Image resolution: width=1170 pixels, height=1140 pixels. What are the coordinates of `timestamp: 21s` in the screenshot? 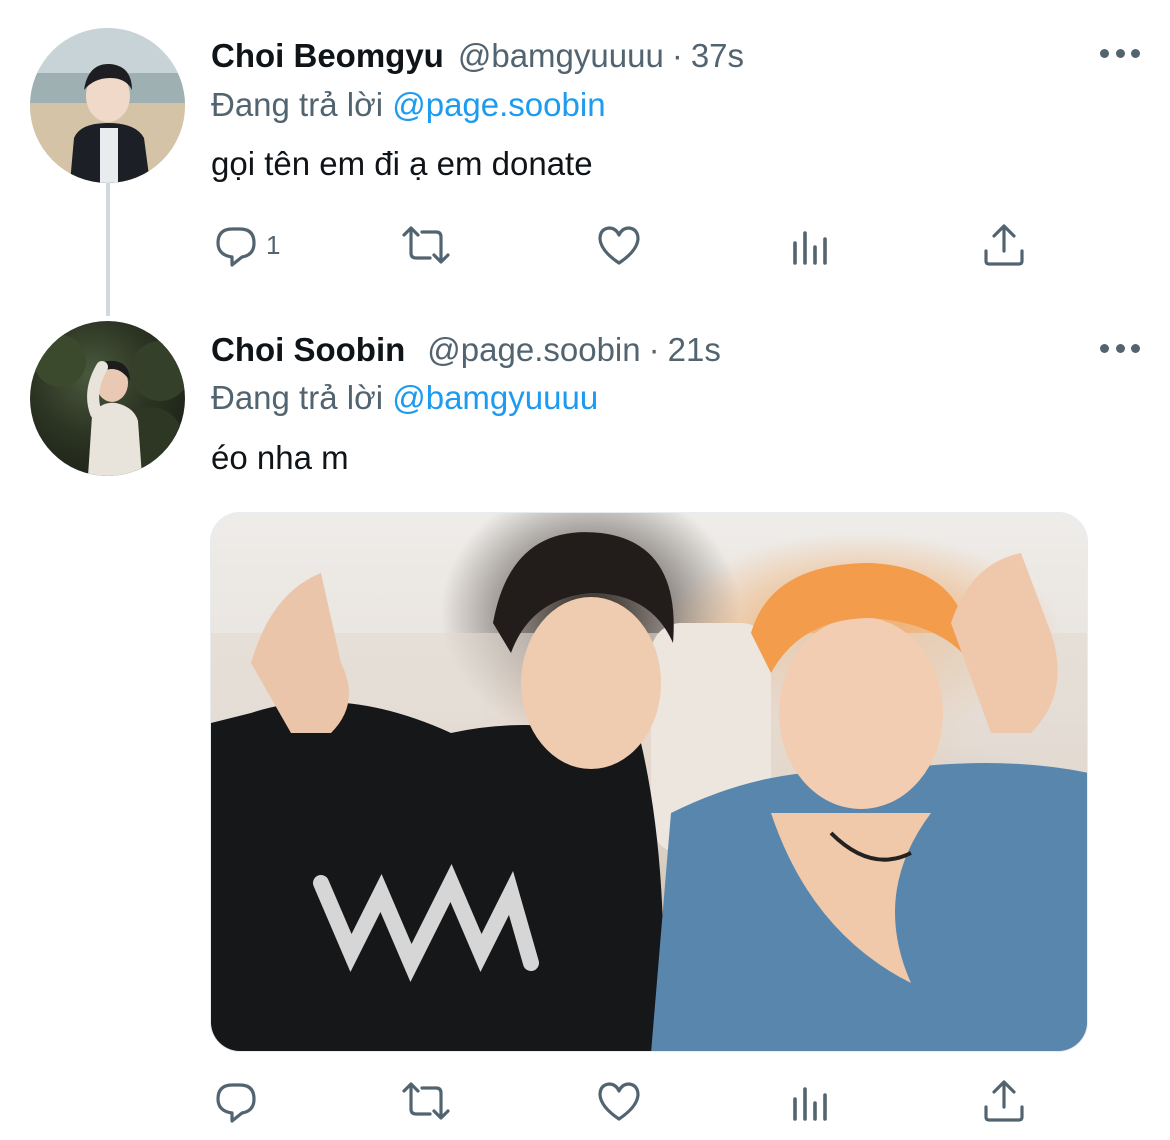 It's located at (694, 350).